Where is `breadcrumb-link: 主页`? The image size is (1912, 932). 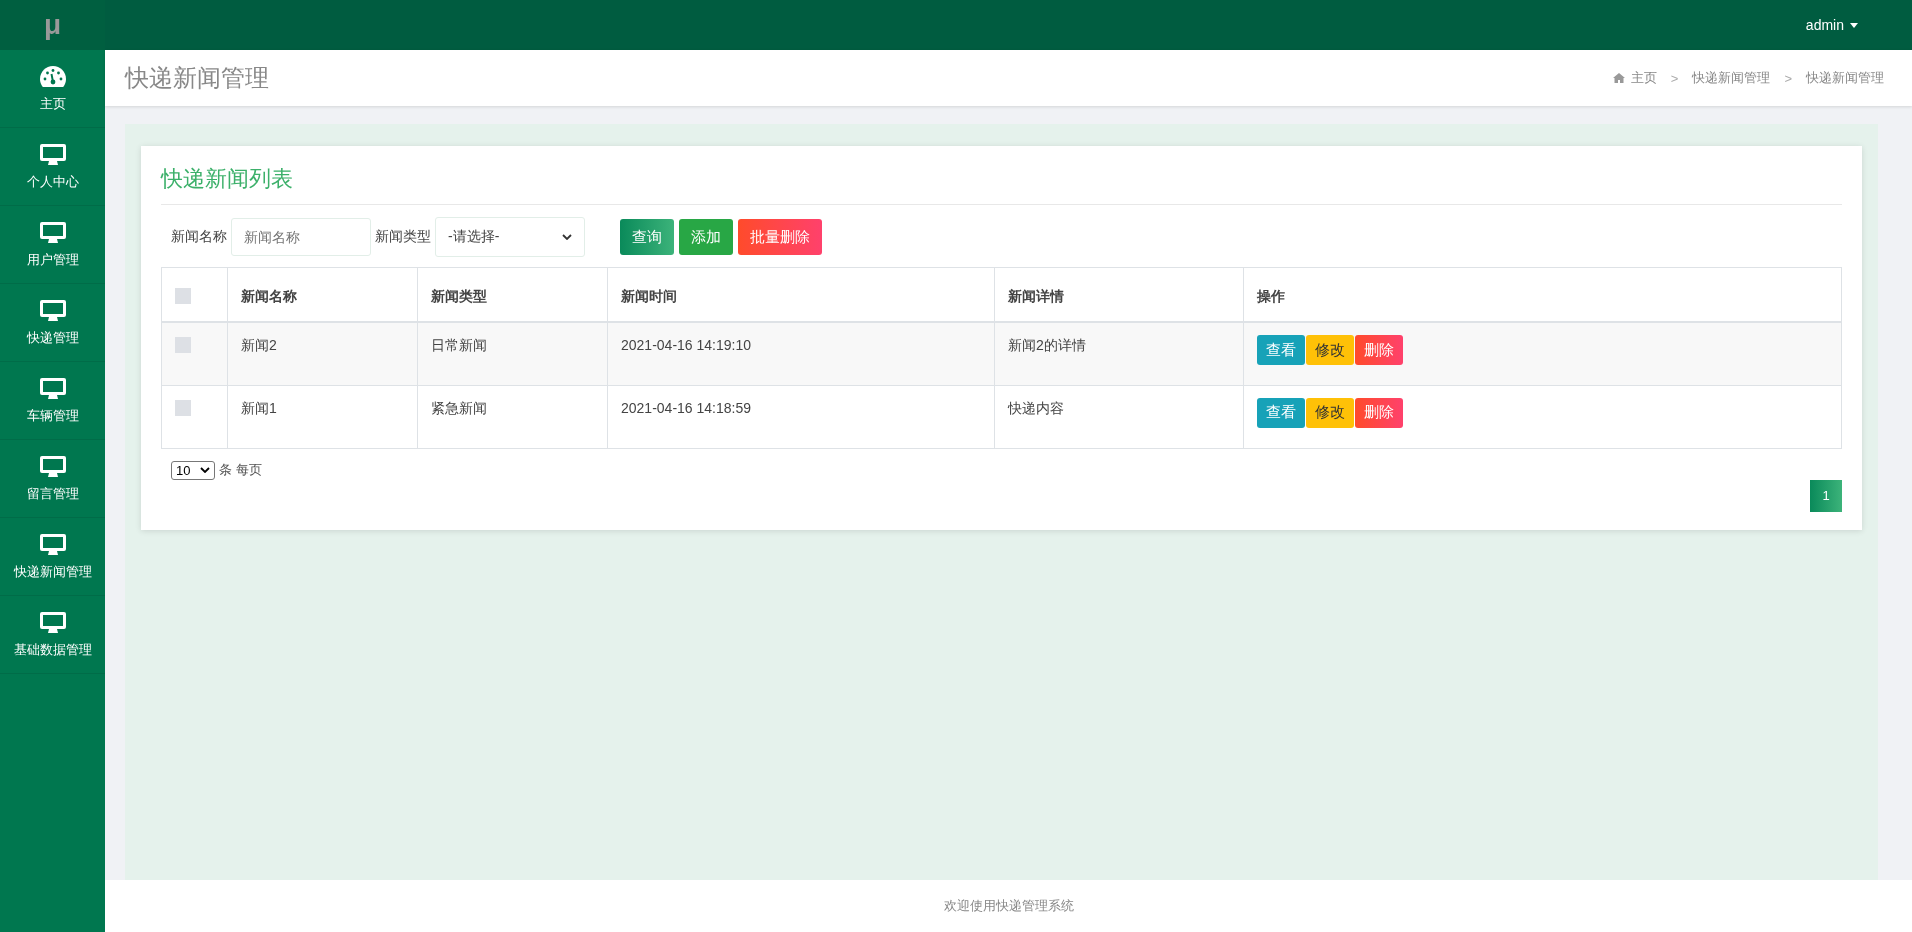
breadcrumb-link: 主页 is located at coordinates (1643, 78).